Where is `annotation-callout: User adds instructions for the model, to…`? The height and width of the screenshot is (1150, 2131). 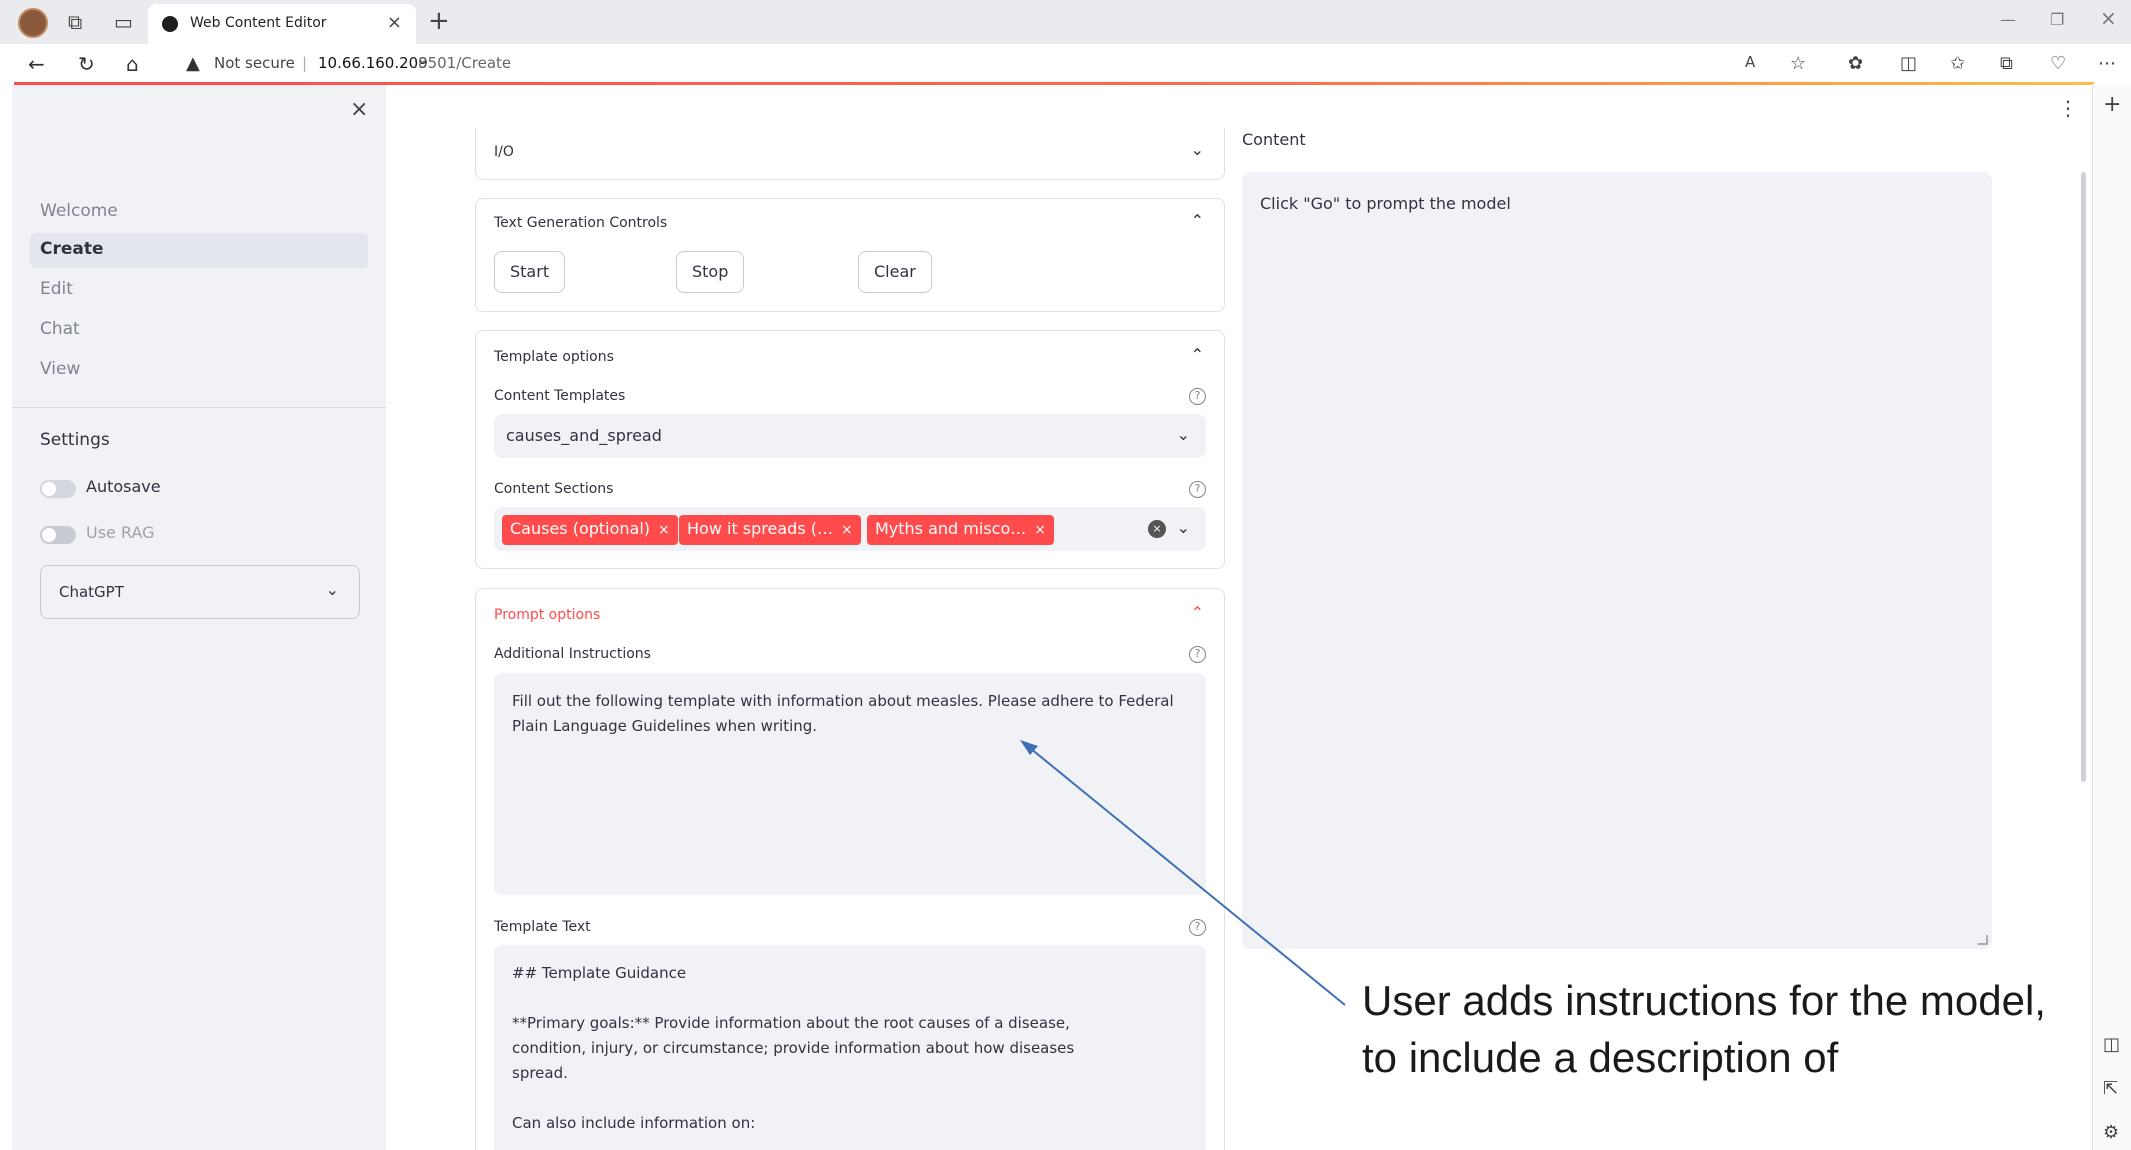
annotation-callout: User adds instructions for the model, to… is located at coordinates (1704, 1029).